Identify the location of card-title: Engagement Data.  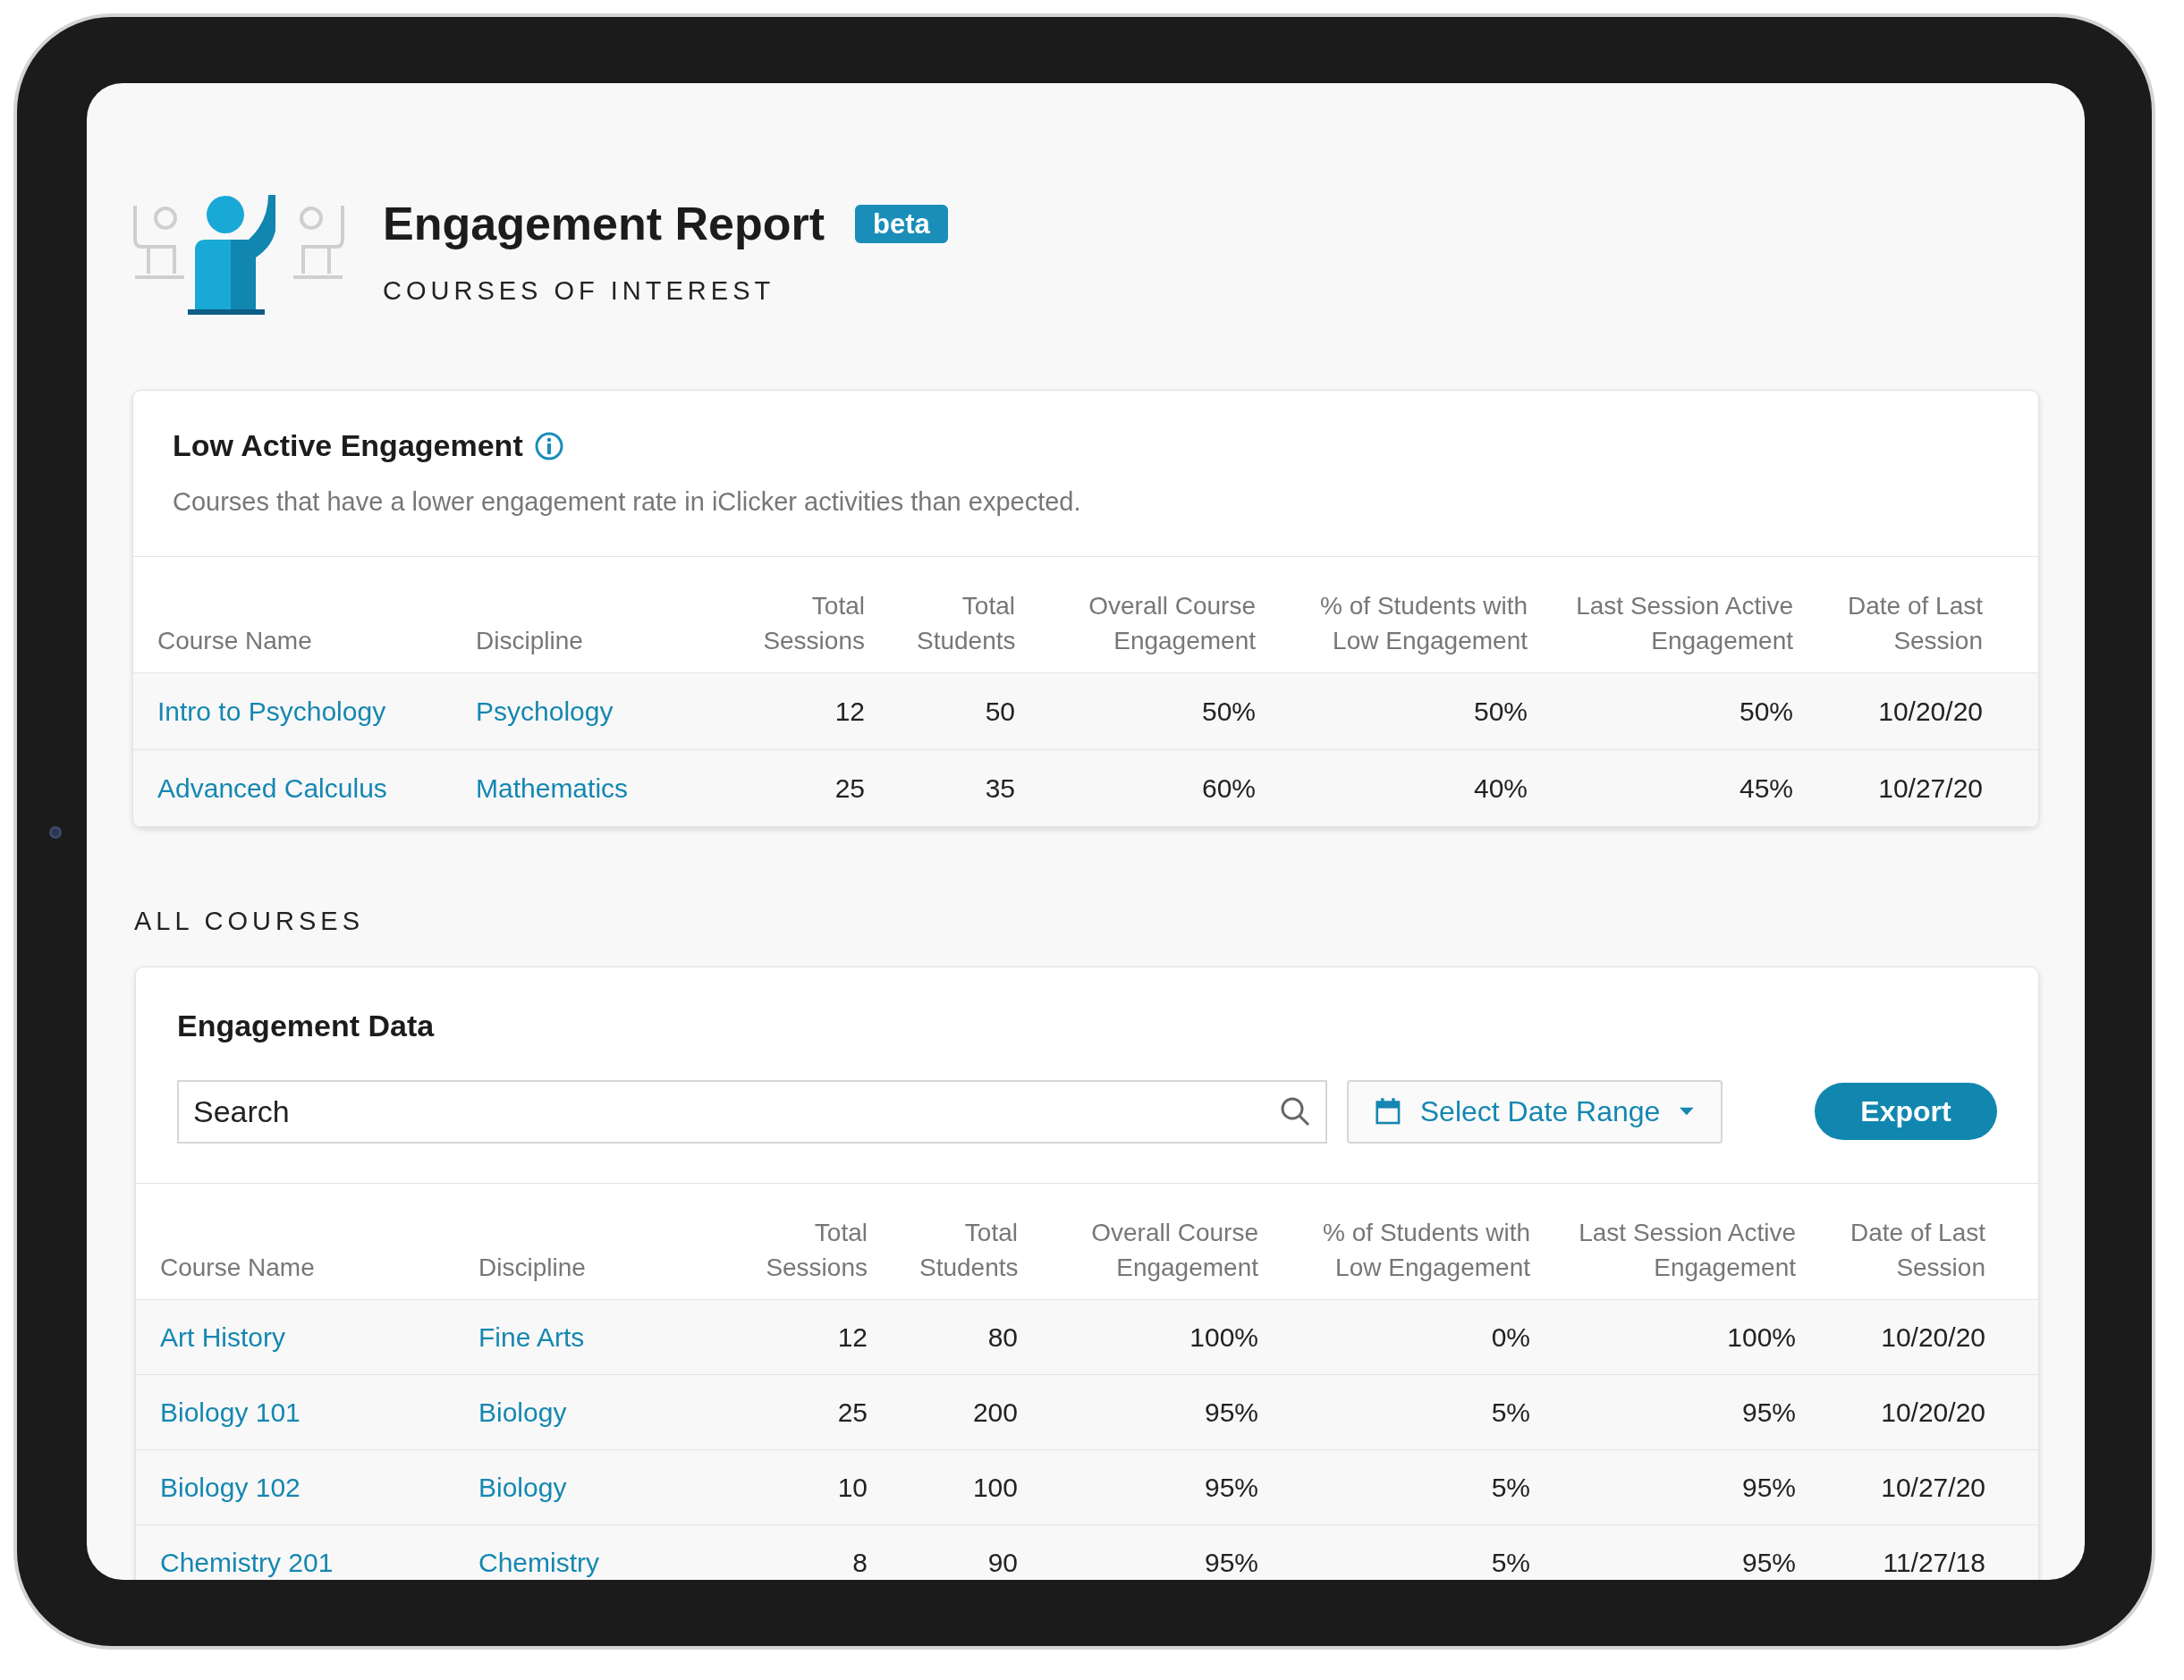
(306, 1025).